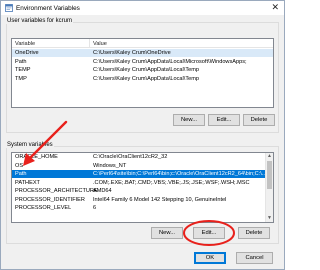 The height and width of the screenshot is (270, 320). What do you see at coordinates (43, 208) in the screenshot?
I see `system-row-variable: PROCESSOR_LEVEL` at bounding box center [43, 208].